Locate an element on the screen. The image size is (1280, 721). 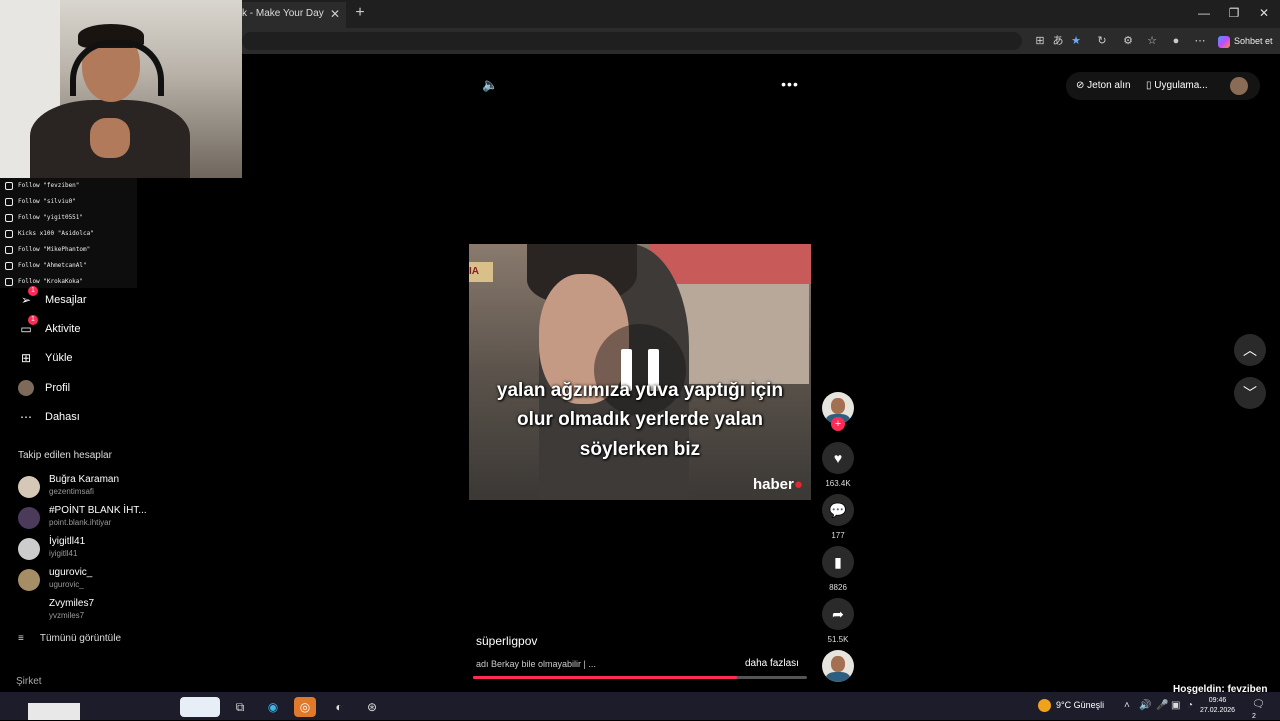
apps-icon: ⊞ is located at coordinates (1040, 41).